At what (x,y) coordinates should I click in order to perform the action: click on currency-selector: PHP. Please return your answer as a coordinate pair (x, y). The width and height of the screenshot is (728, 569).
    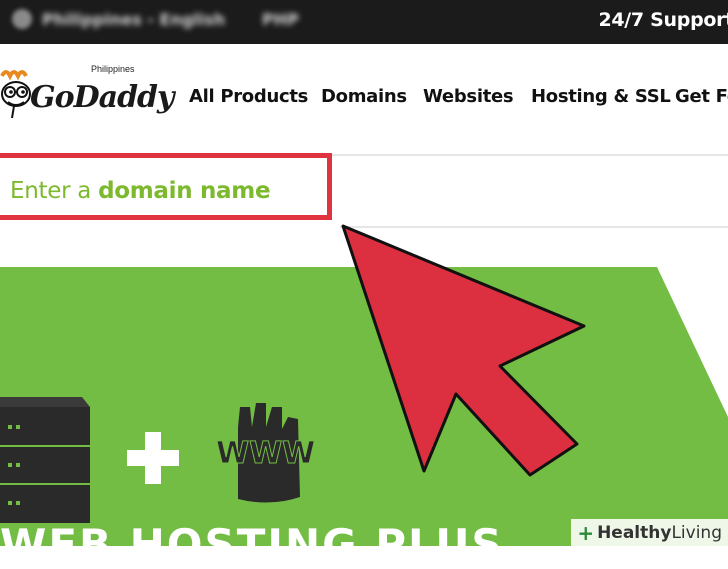
    Looking at the image, I should click on (280, 19).